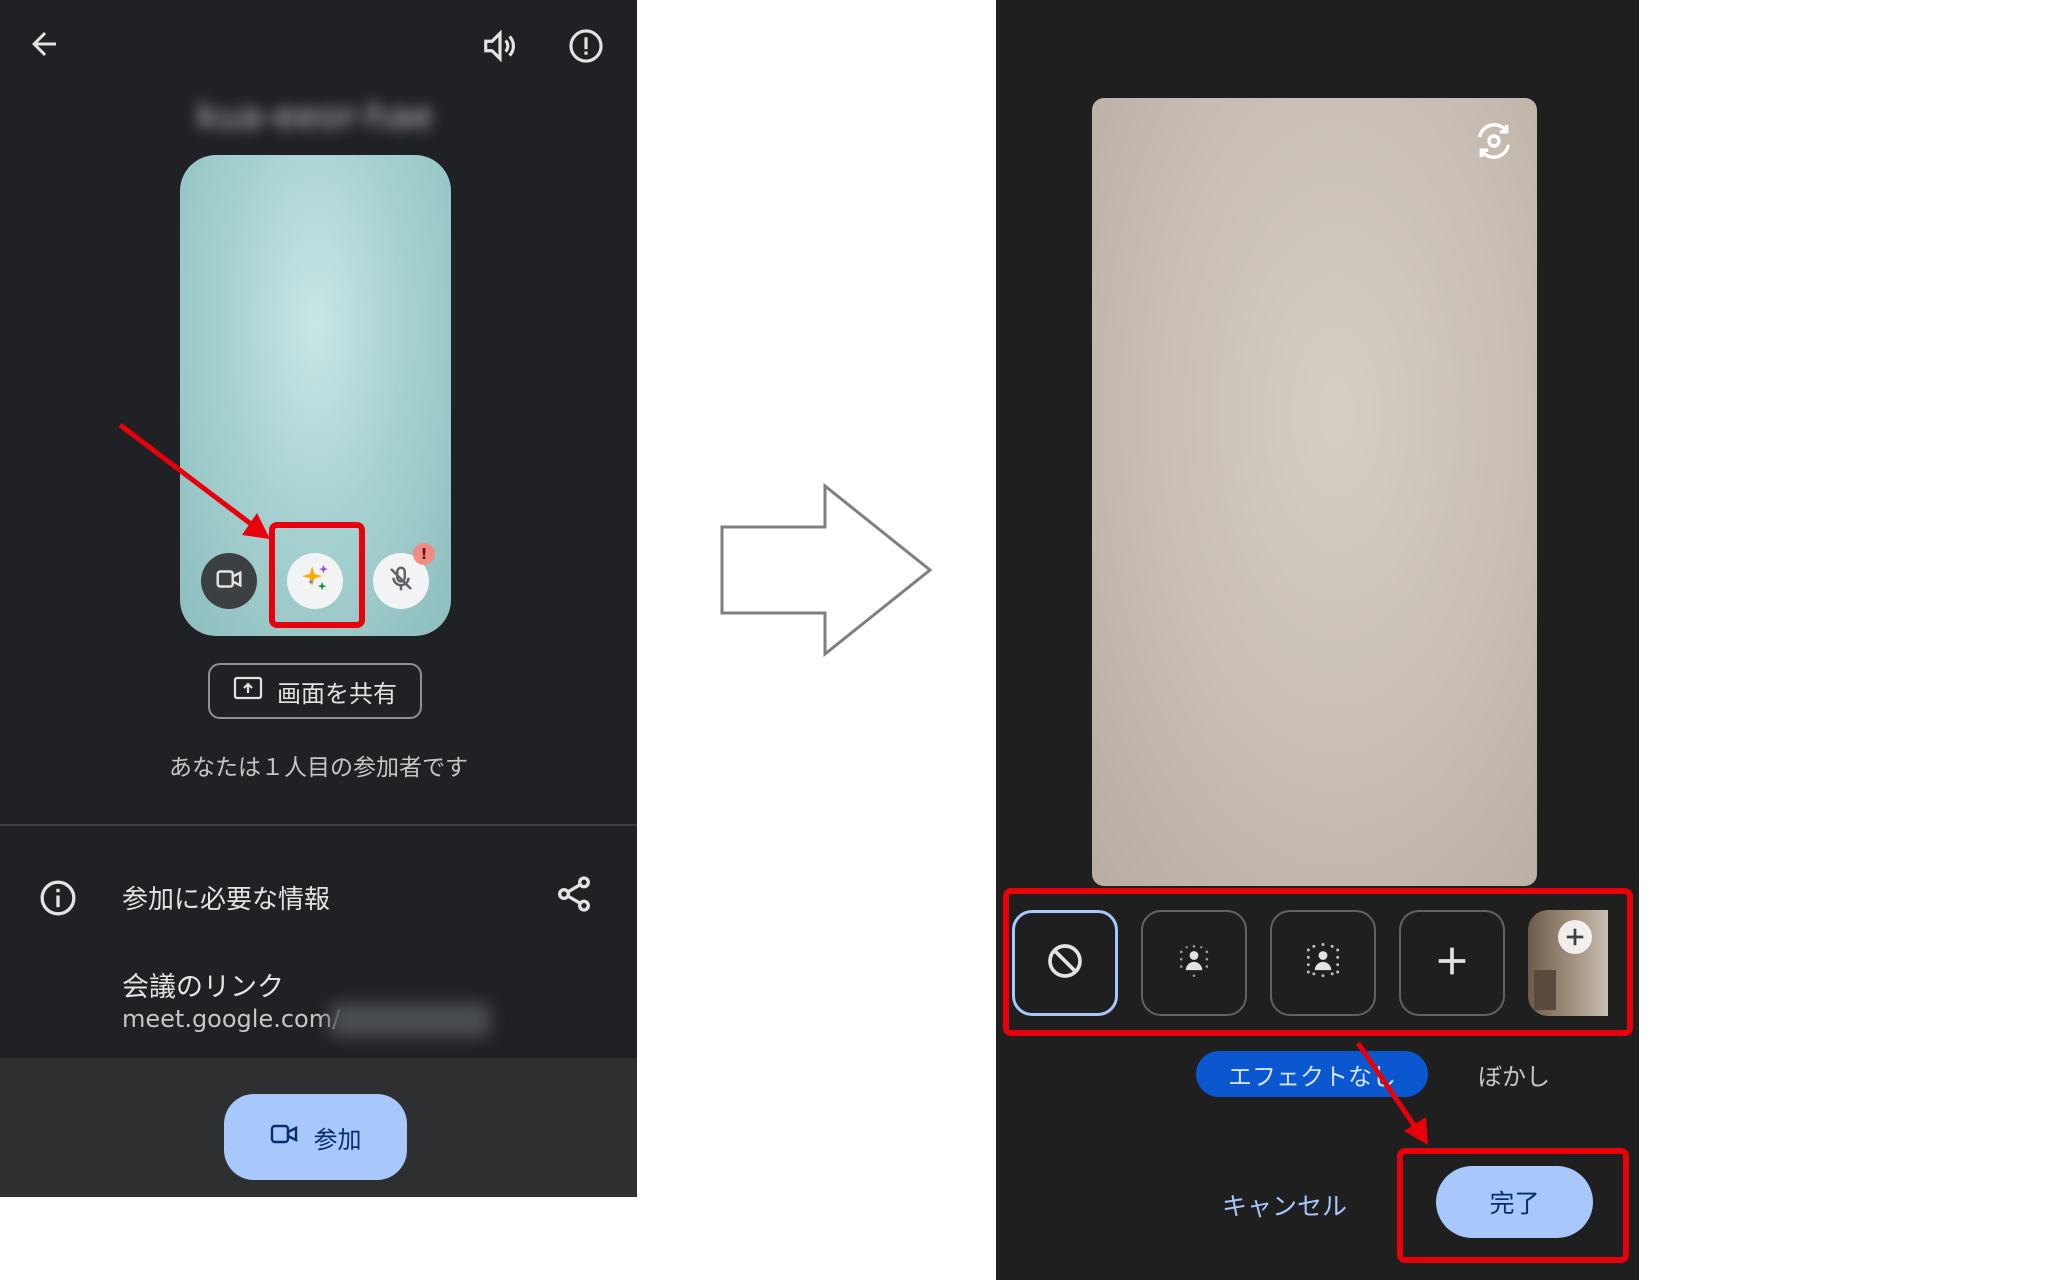 The width and height of the screenshot is (2048, 1283). What do you see at coordinates (586, 46) in the screenshot?
I see `alert-icon` at bounding box center [586, 46].